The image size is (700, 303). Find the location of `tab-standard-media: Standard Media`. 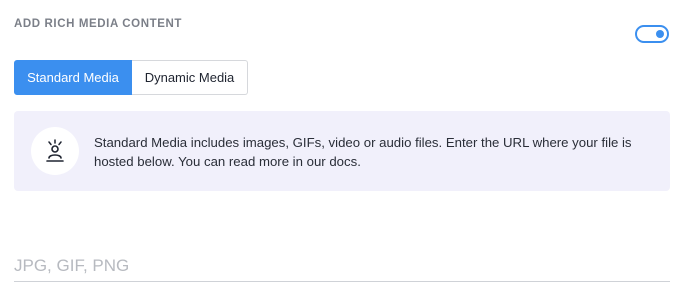

tab-standard-media: Standard Media is located at coordinates (73, 77).